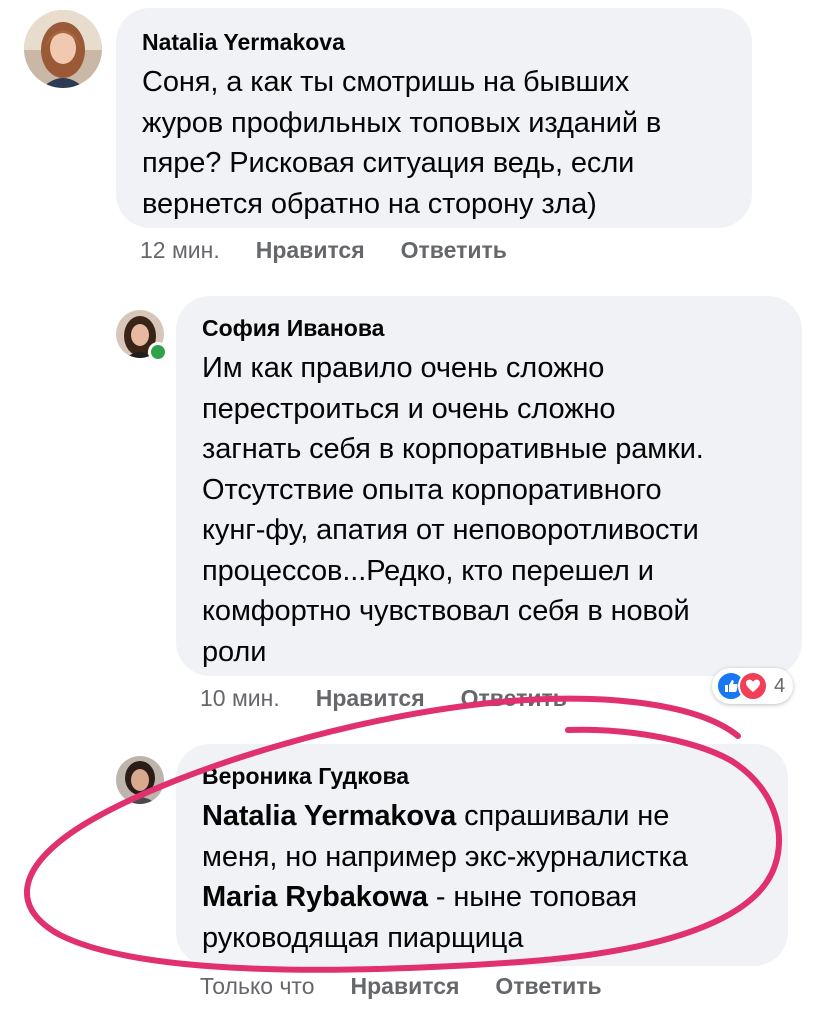  I want to click on comment-line: Natalia Yermakova спрашивали не, so click(482, 816).